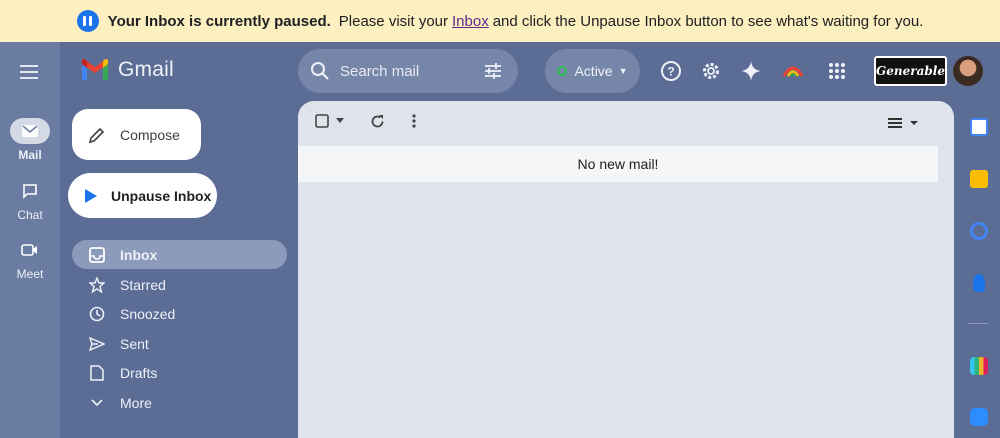  I want to click on inbox-icon, so click(97, 255).